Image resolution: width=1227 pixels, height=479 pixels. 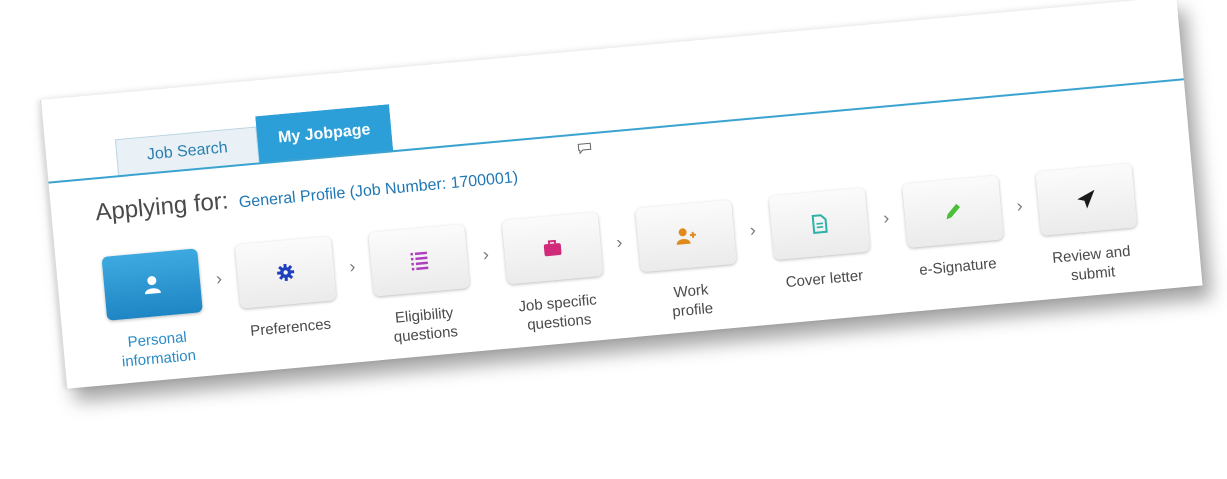 What do you see at coordinates (290, 327) in the screenshot?
I see `step-label: Preferences` at bounding box center [290, 327].